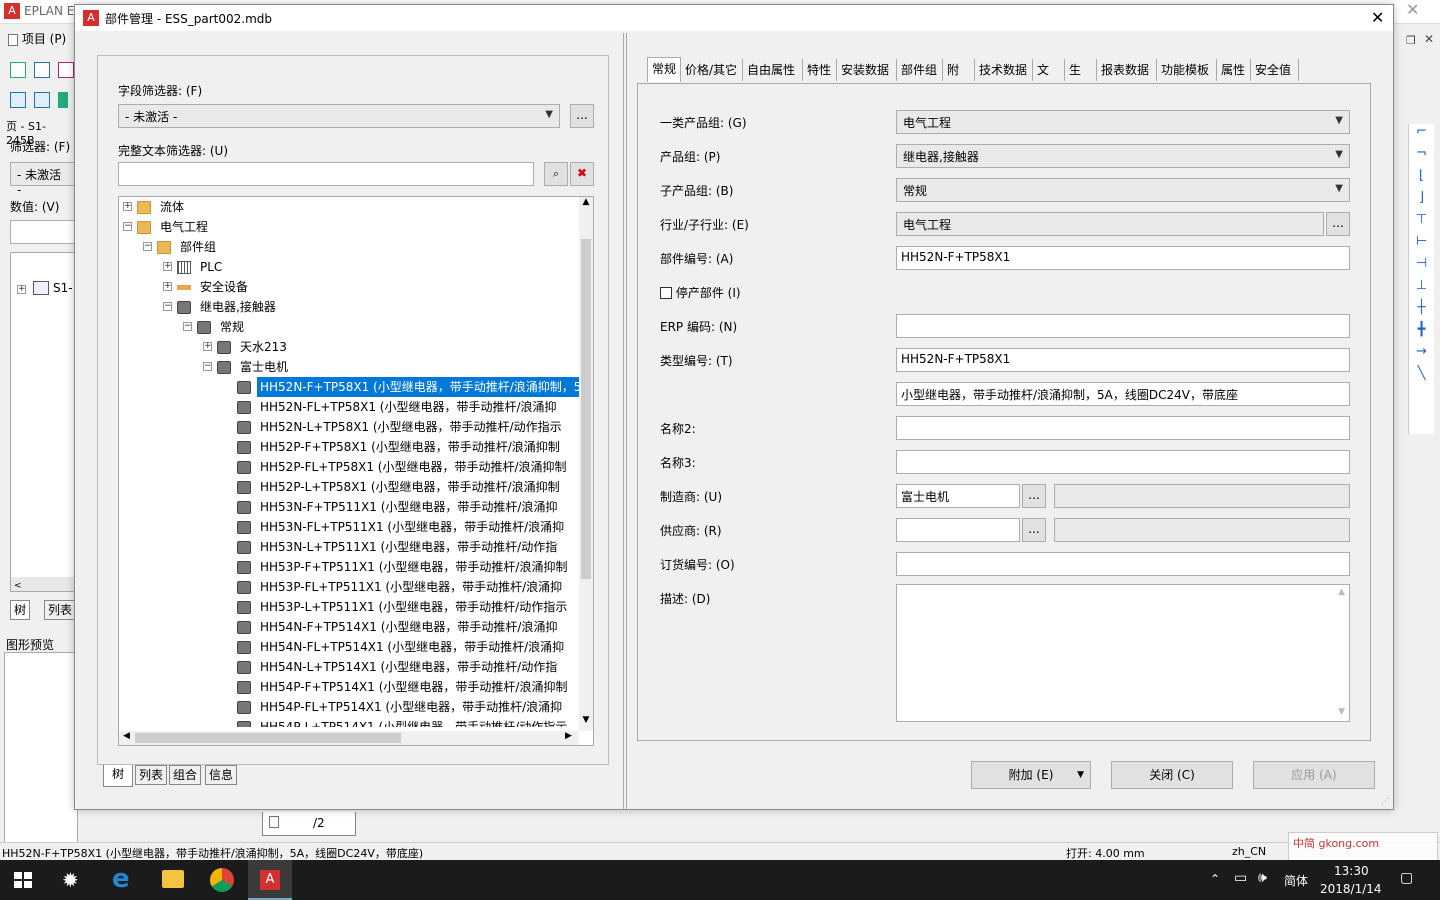 This screenshot has width=1440, height=900. I want to click on tree-item: HH52P-L+TP58X1 (小型继电器，带手动推杆/浪涌抑制, so click(349, 487).